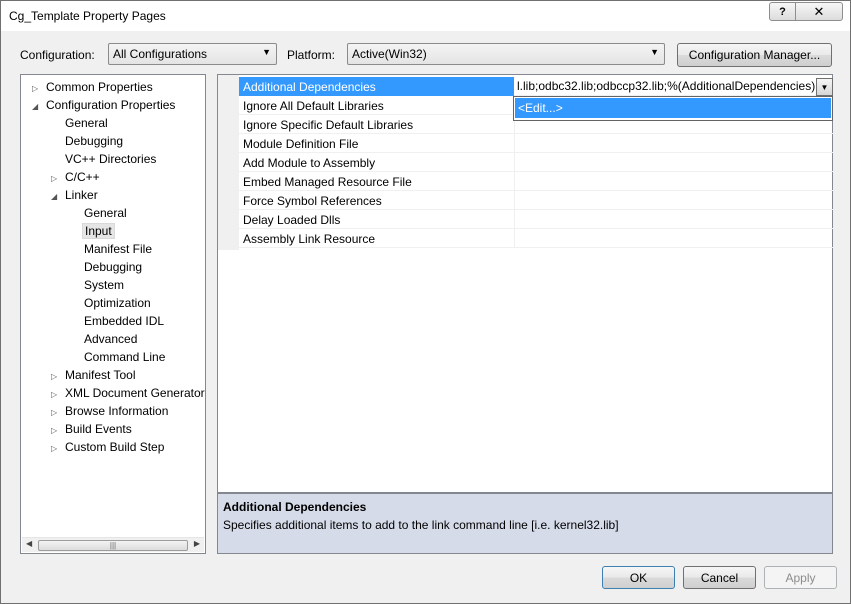  Describe the element at coordinates (638, 577) in the screenshot. I see `ok-button: OK` at that location.